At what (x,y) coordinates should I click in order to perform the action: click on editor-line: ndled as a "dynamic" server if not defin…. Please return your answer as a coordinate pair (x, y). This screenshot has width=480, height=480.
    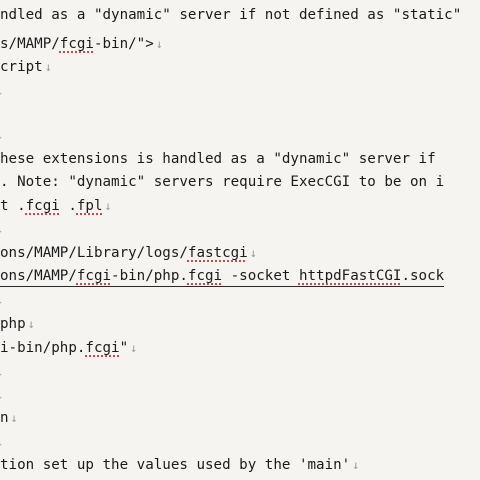
    Looking at the image, I should click on (230, 15).